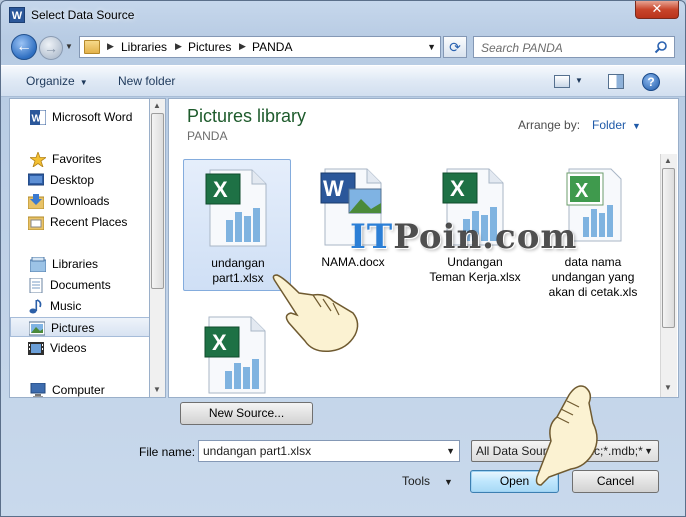 This screenshot has width=686, height=517. What do you see at coordinates (593, 262) in the screenshot?
I see `file-name-line: data nama` at bounding box center [593, 262].